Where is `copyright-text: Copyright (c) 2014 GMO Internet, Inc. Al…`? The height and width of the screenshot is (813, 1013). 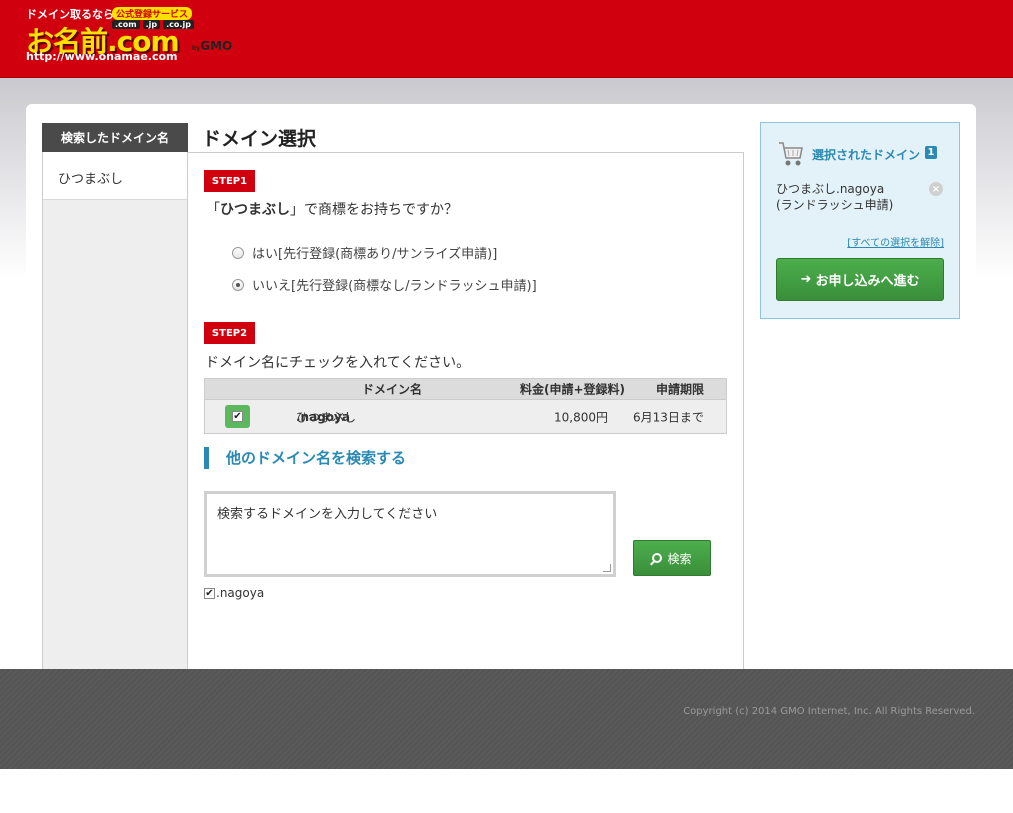 copyright-text: Copyright (c) 2014 GMO Internet, Inc. Al… is located at coordinates (829, 711).